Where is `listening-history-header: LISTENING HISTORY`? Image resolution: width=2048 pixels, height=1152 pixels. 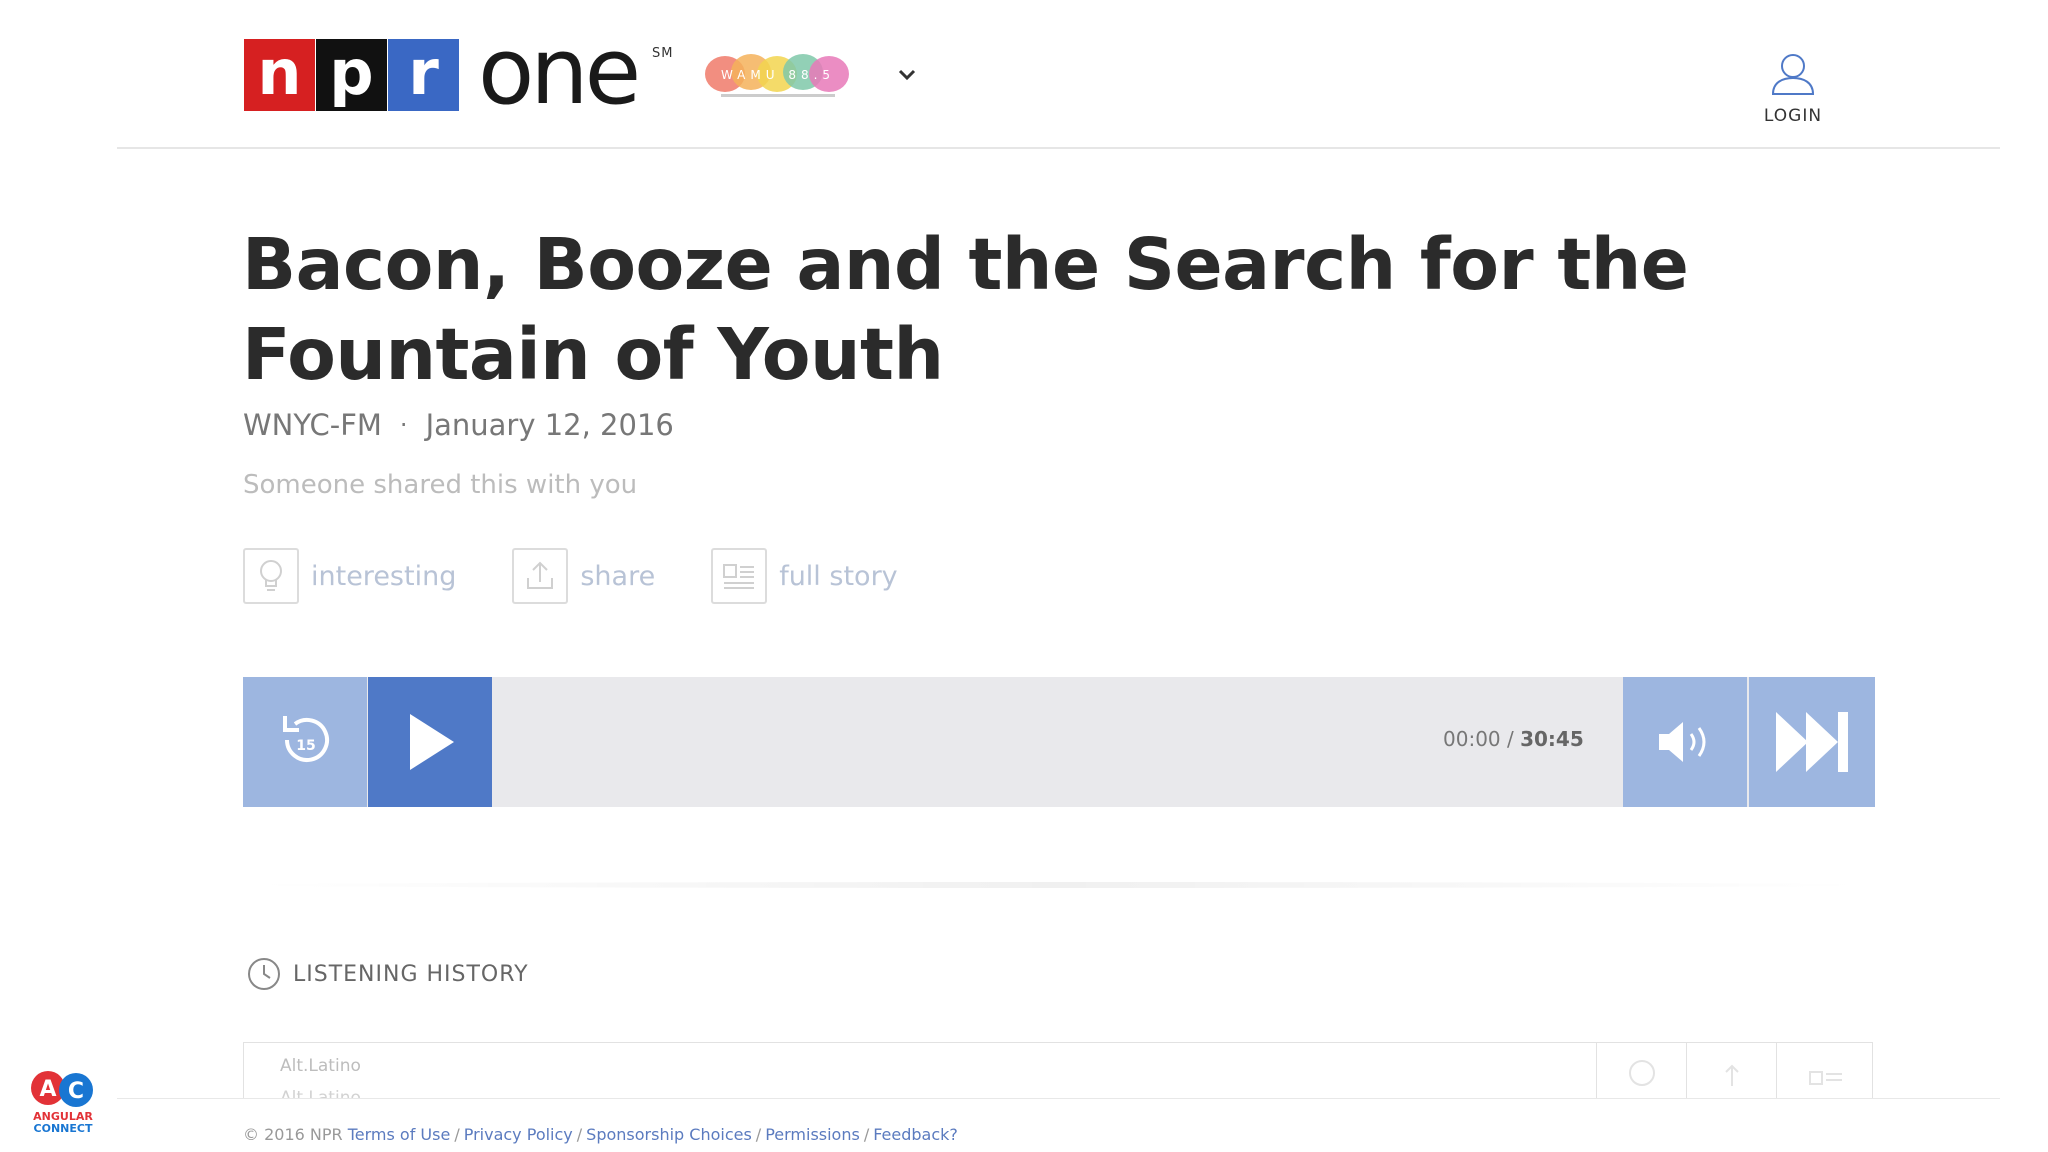 listening-history-header: LISTENING HISTORY is located at coordinates (388, 974).